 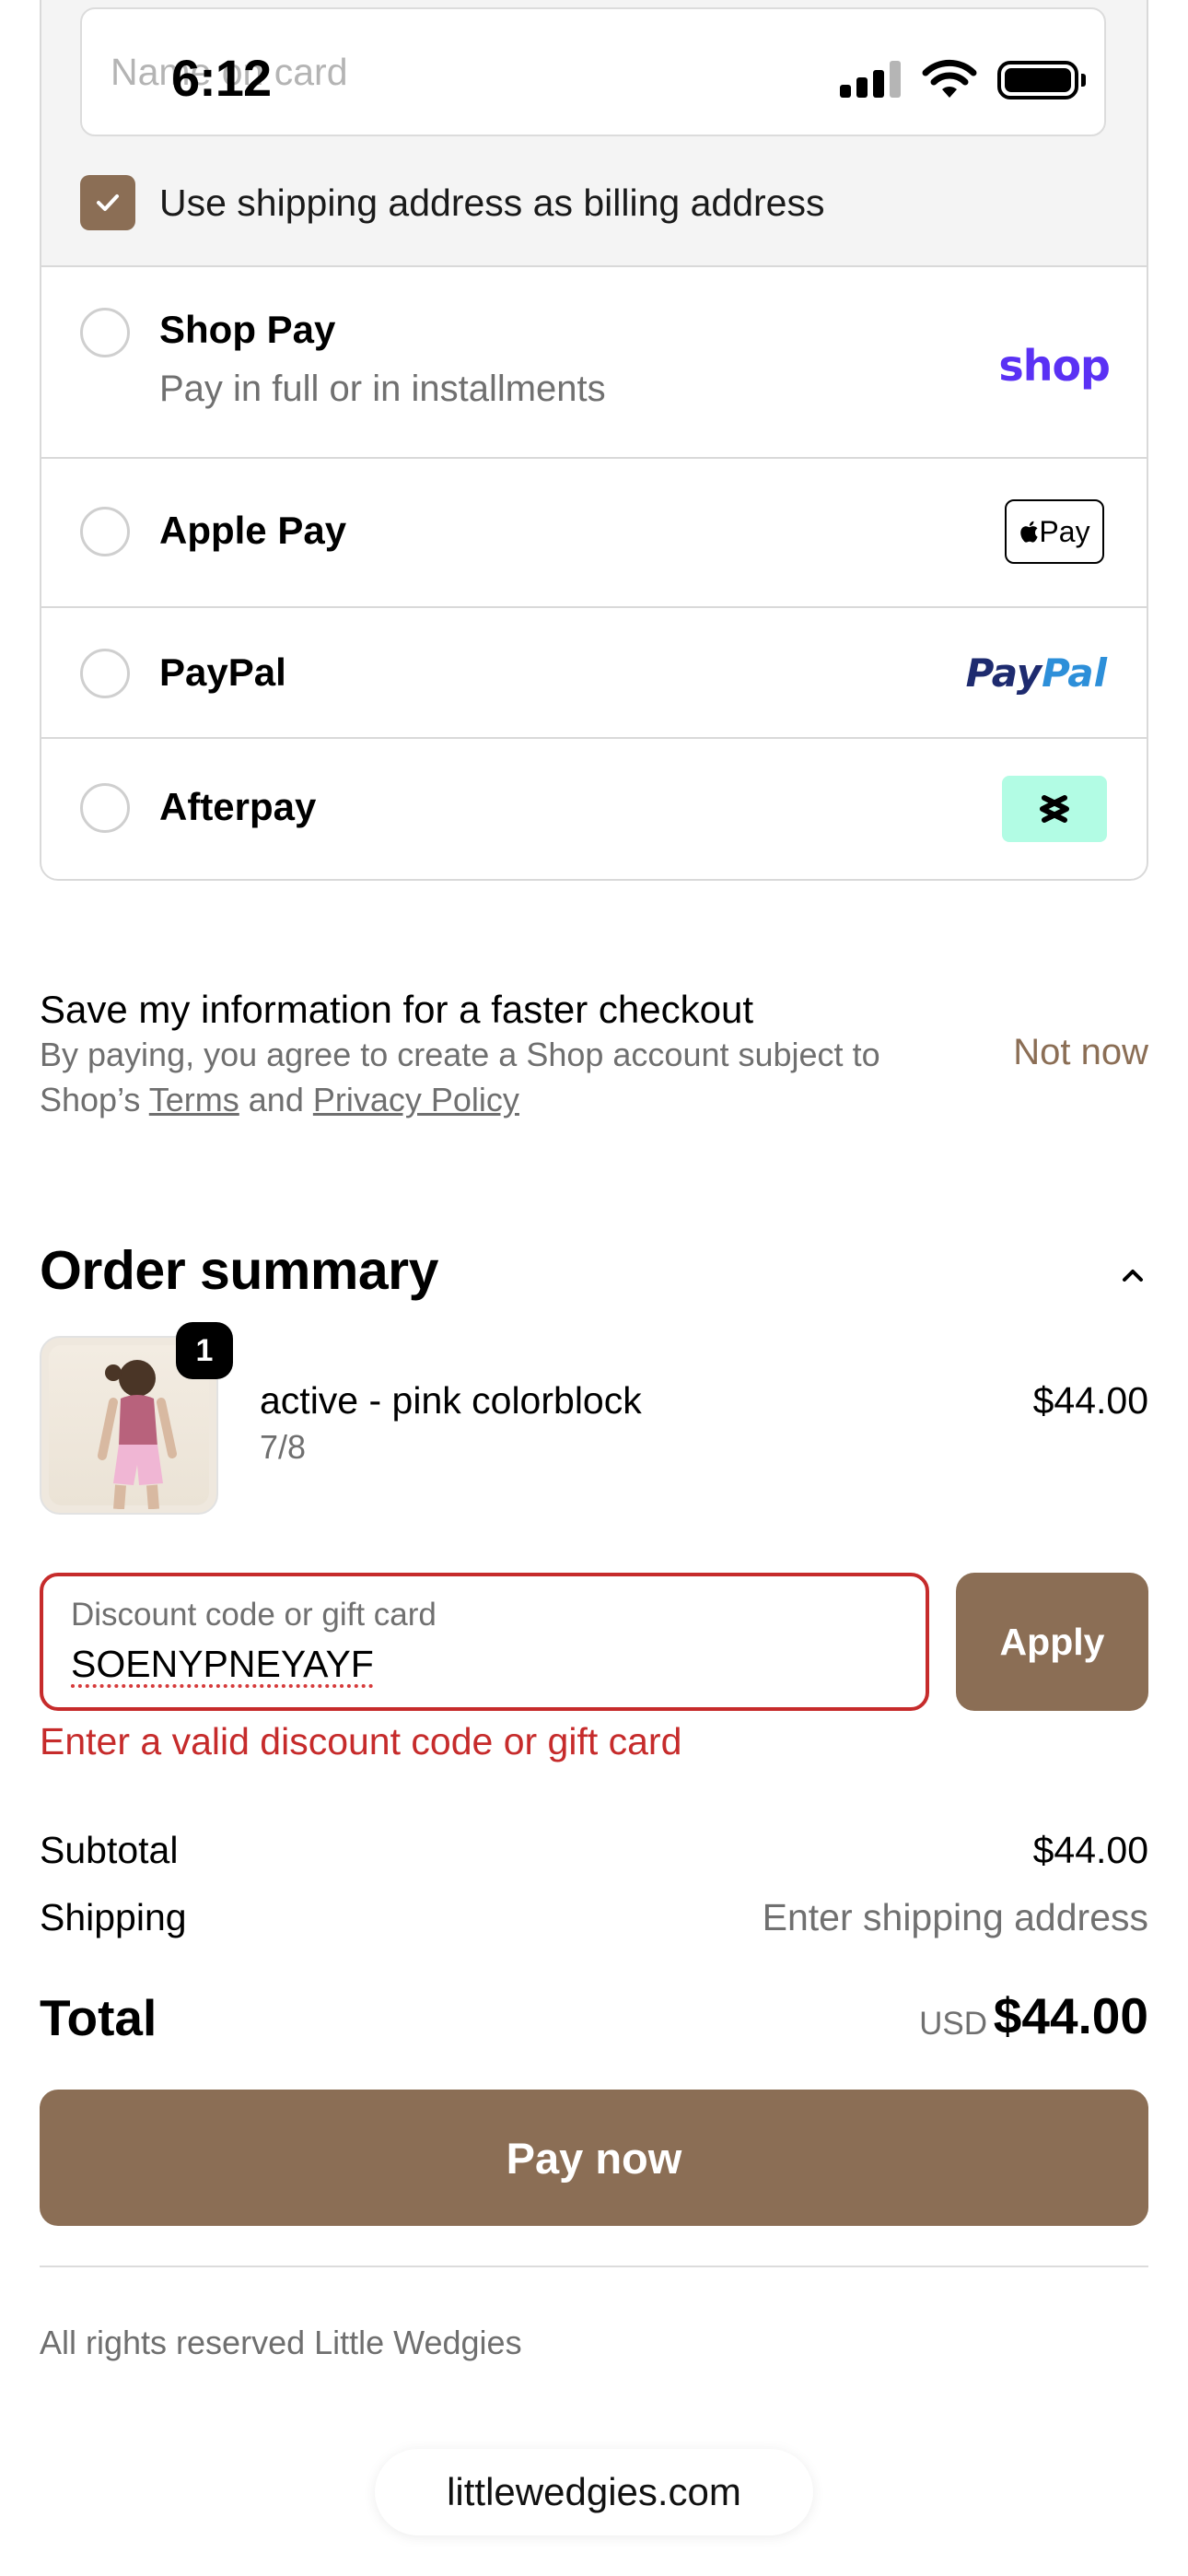 I want to click on afterpay-logo, so click(x=1054, y=809).